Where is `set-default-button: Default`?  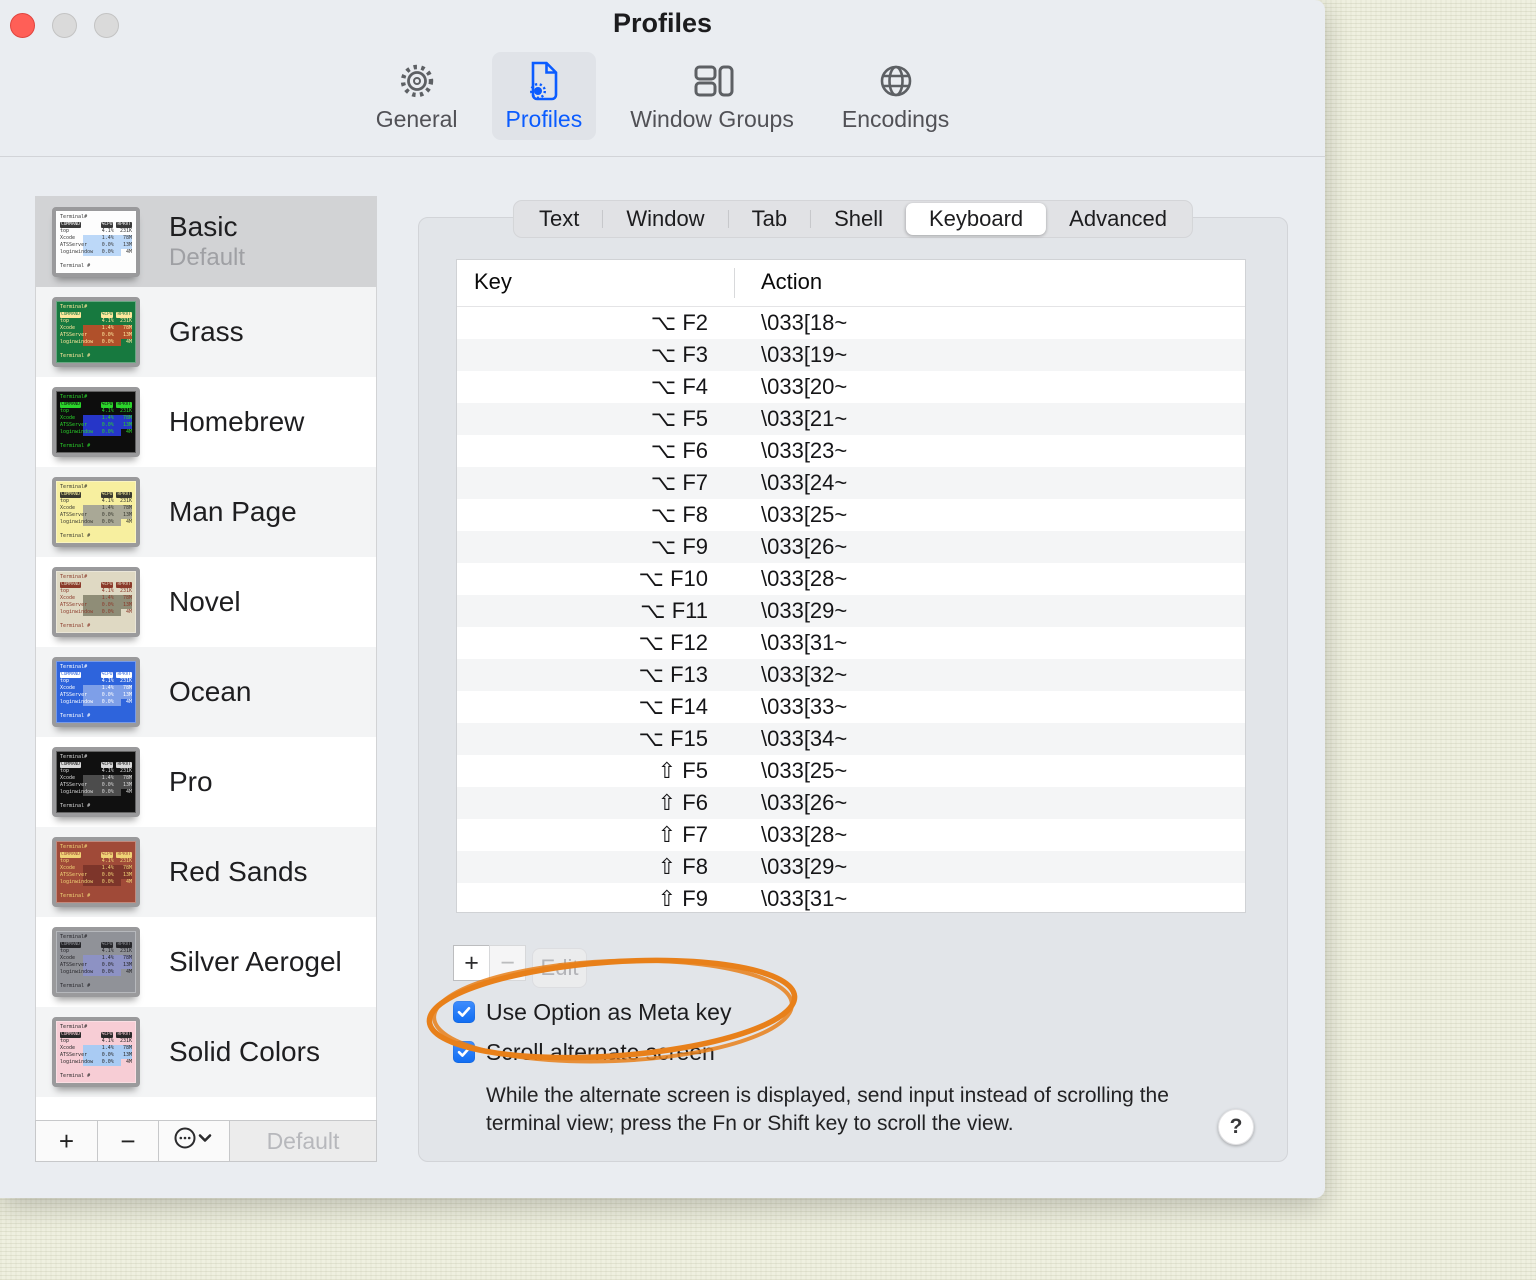 set-default-button: Default is located at coordinates (303, 1141).